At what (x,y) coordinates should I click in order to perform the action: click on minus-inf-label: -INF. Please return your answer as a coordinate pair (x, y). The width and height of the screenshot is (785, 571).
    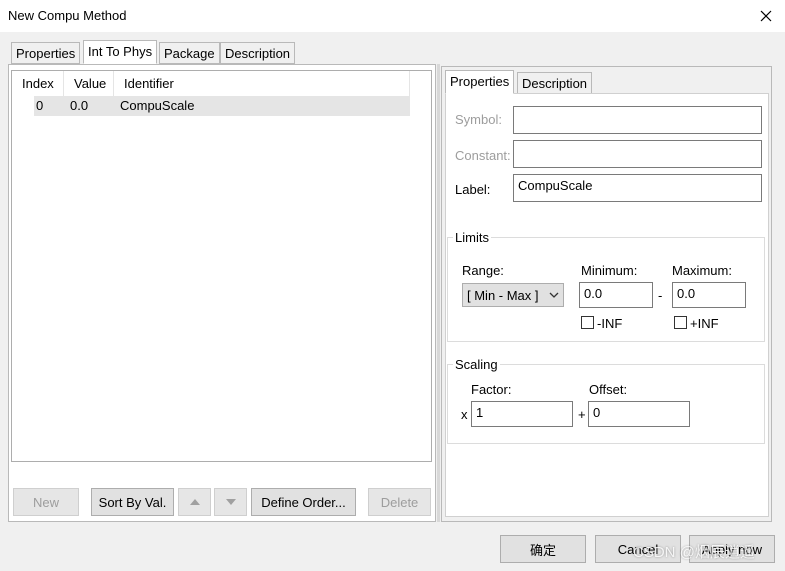
    Looking at the image, I should click on (610, 323).